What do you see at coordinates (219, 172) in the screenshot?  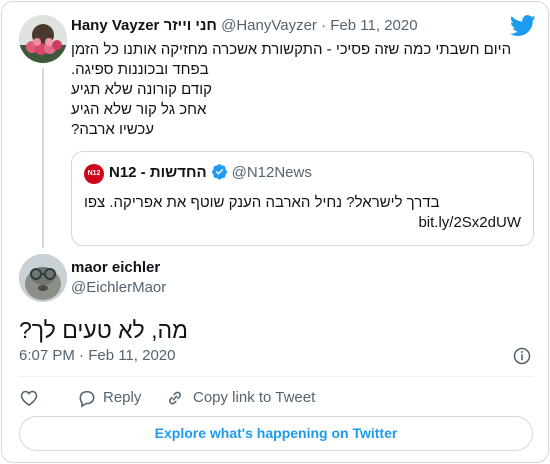 I see `verified-badge-icon` at bounding box center [219, 172].